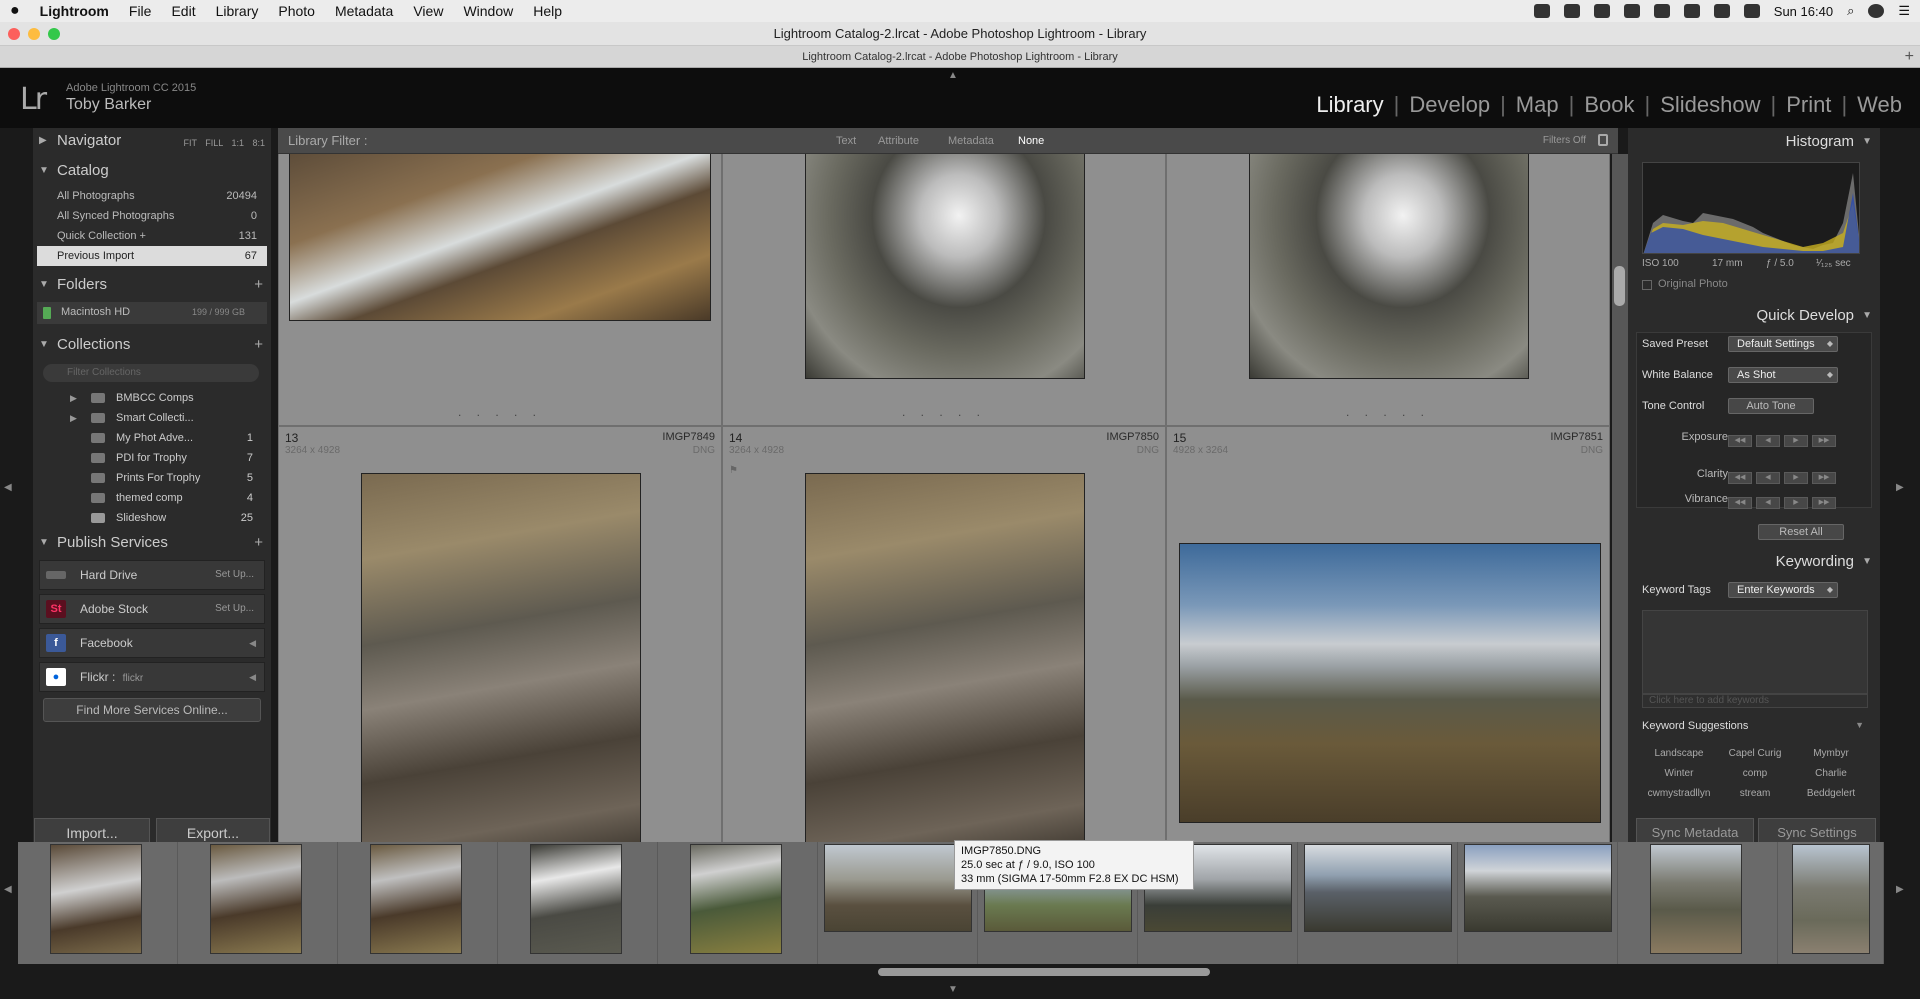  I want to click on add-publish-service-icon: +, so click(258, 543).